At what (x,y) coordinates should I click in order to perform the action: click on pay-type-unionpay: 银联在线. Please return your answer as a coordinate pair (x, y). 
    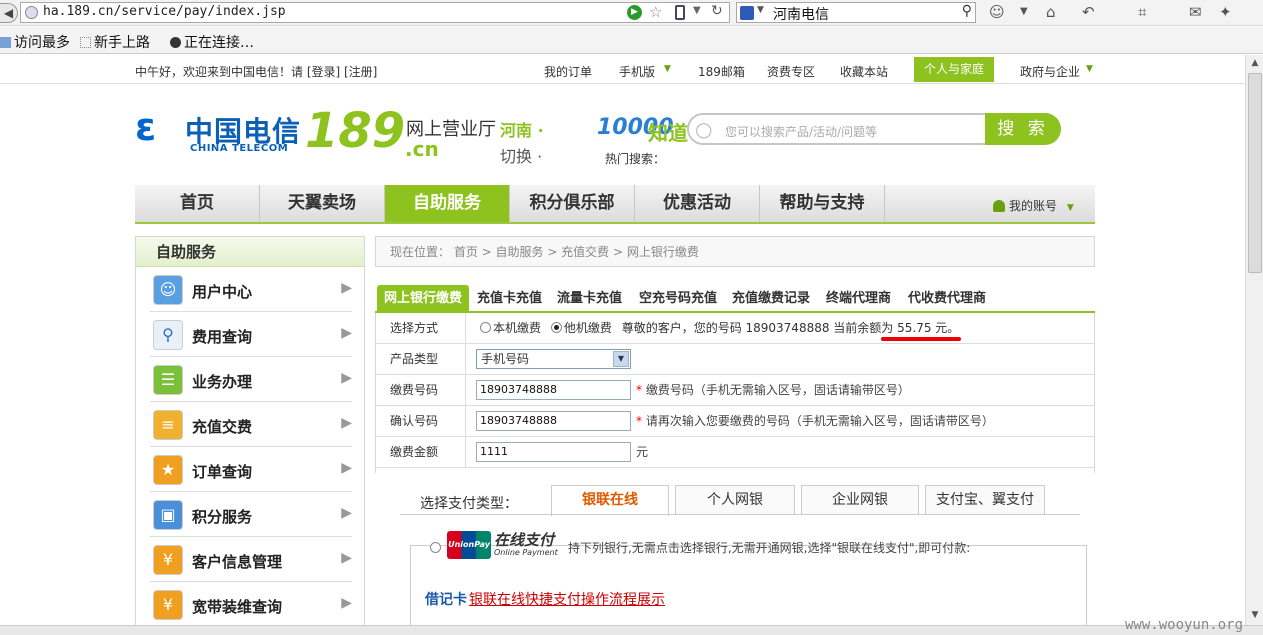
    Looking at the image, I should click on (610, 500).